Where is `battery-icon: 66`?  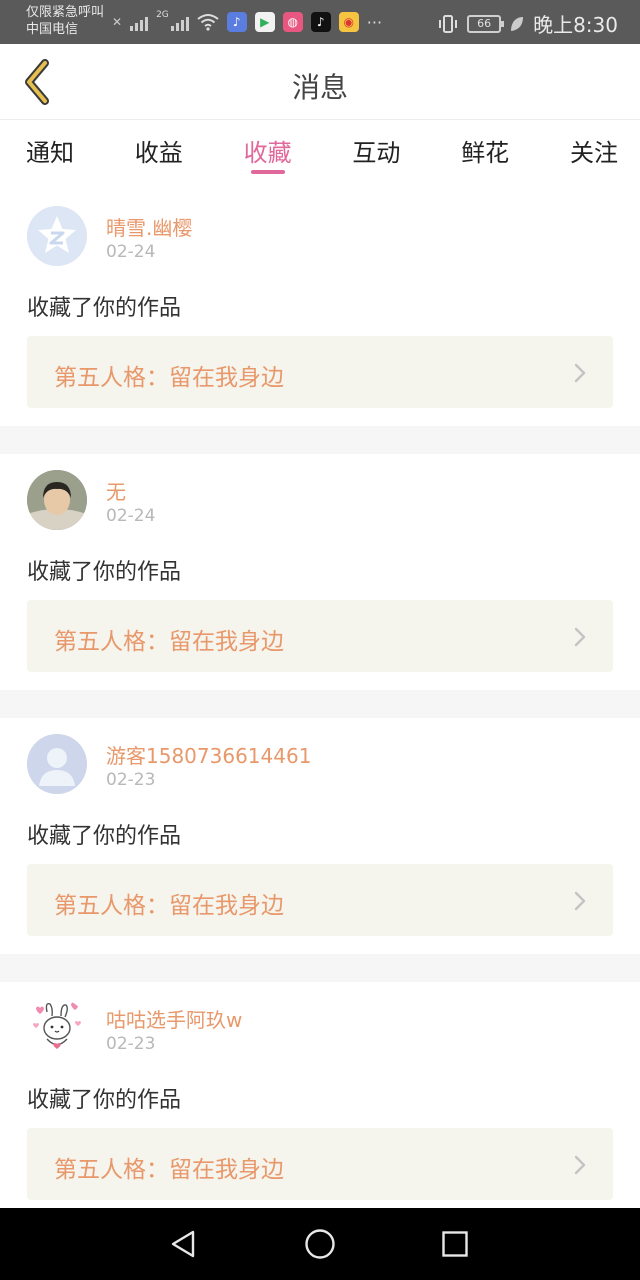
battery-icon: 66 is located at coordinates (486, 23).